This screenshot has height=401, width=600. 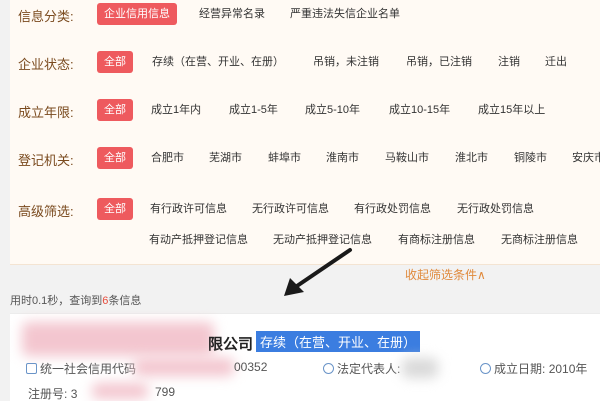 I want to click on status-option-all: 全部, so click(x=115, y=62).